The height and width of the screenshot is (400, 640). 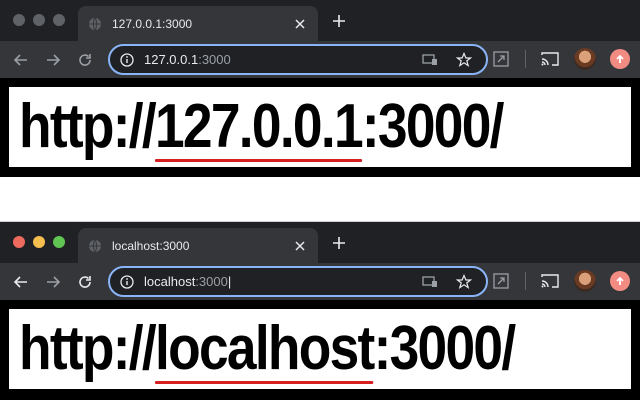 What do you see at coordinates (265, 349) in the screenshot?
I see `url-host-highlight: localhost` at bounding box center [265, 349].